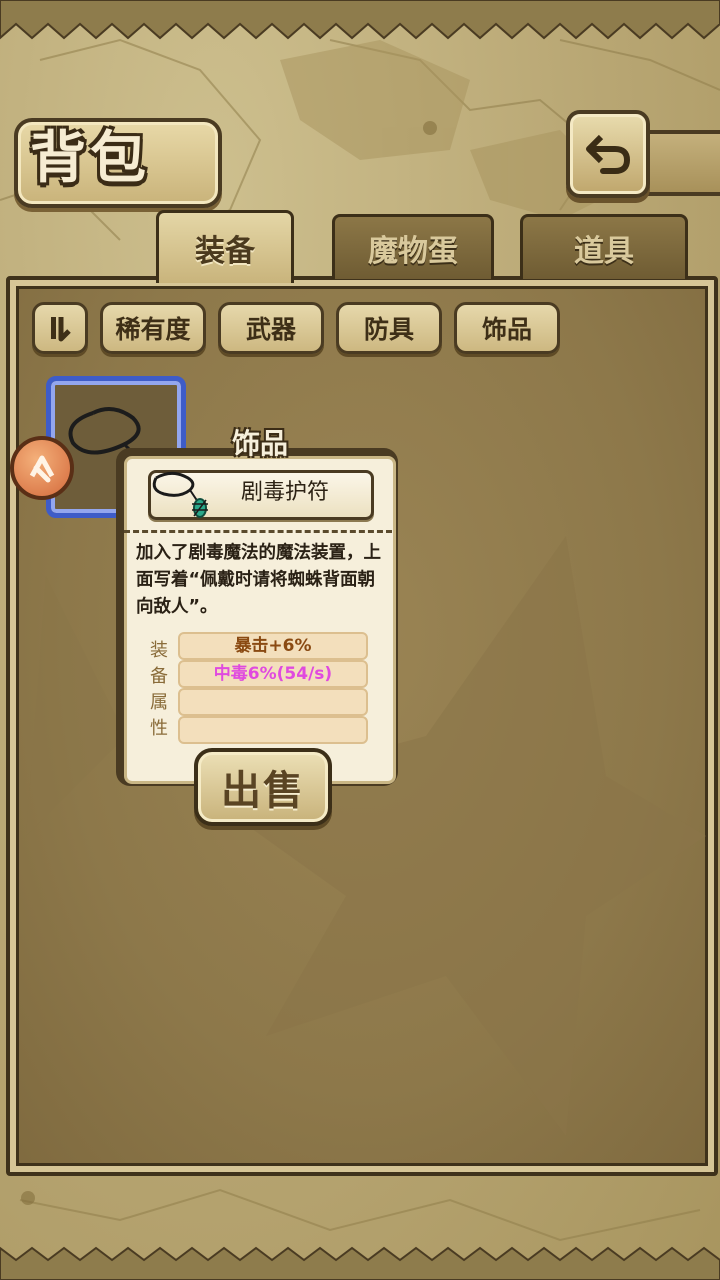  What do you see at coordinates (159, 650) in the screenshot?
I see `attr-label-1: 装` at bounding box center [159, 650].